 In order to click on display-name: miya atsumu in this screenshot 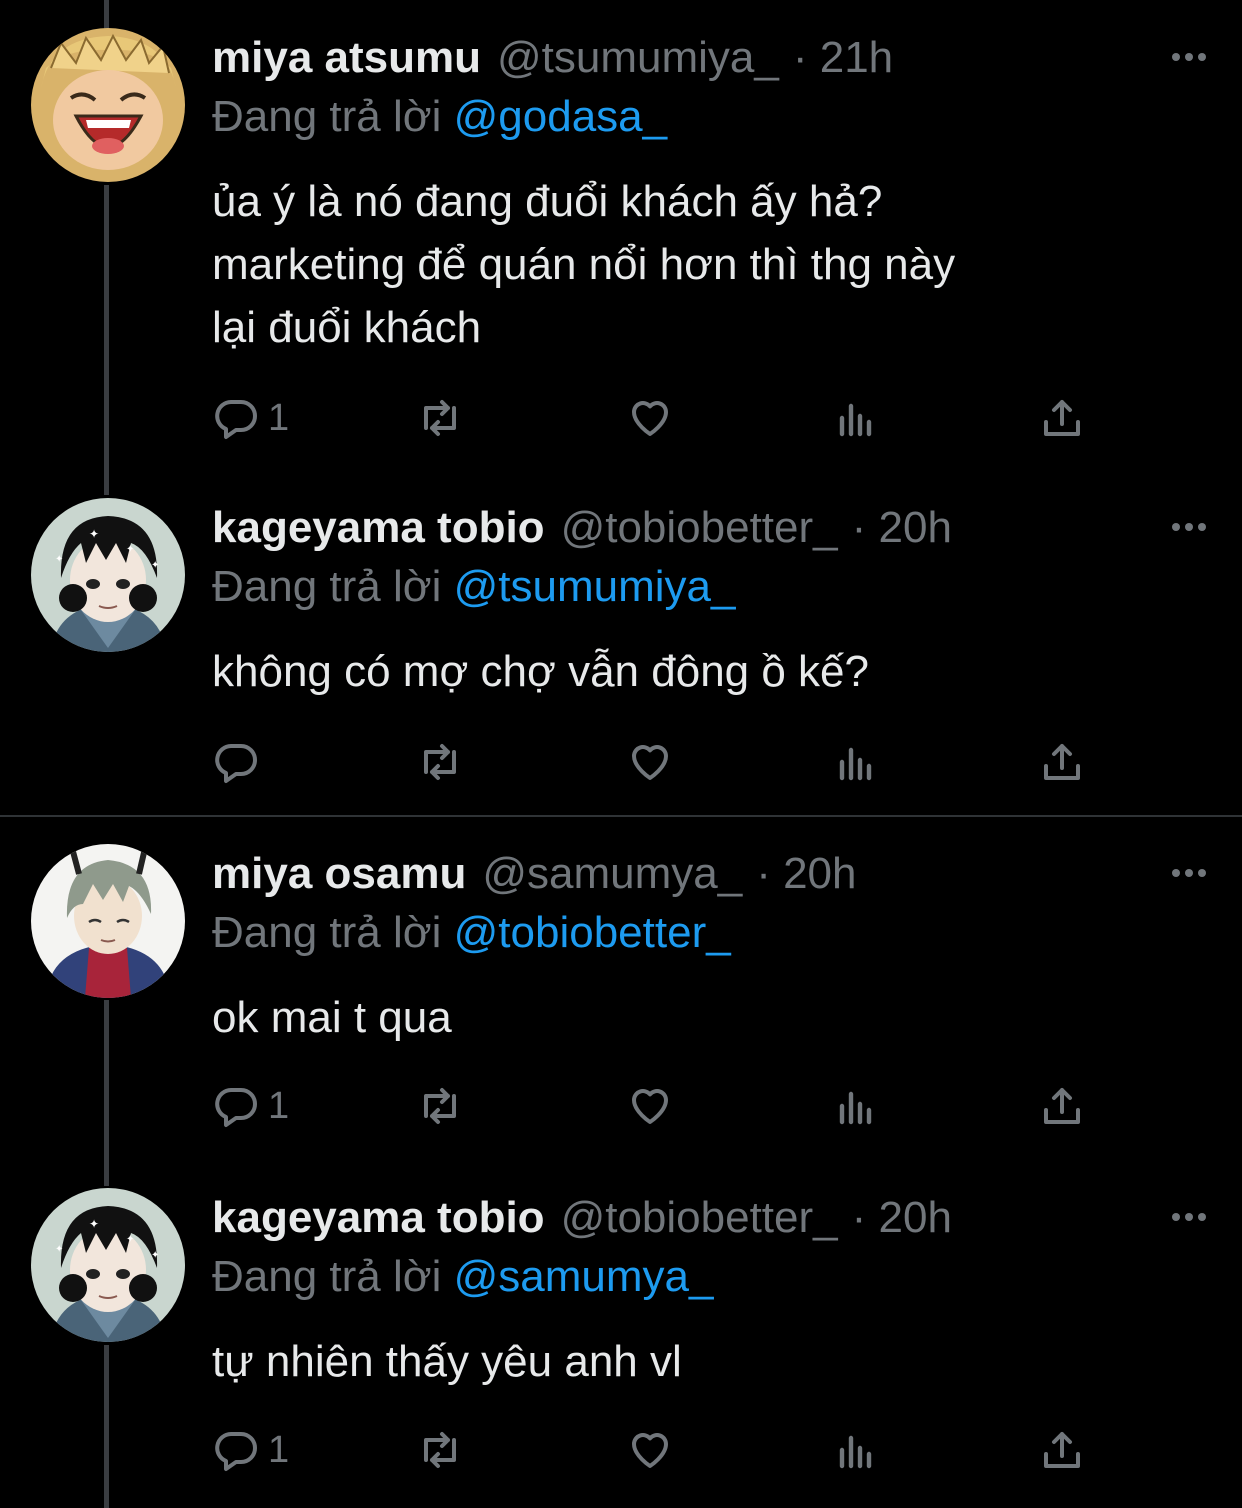, I will do `click(346, 58)`.